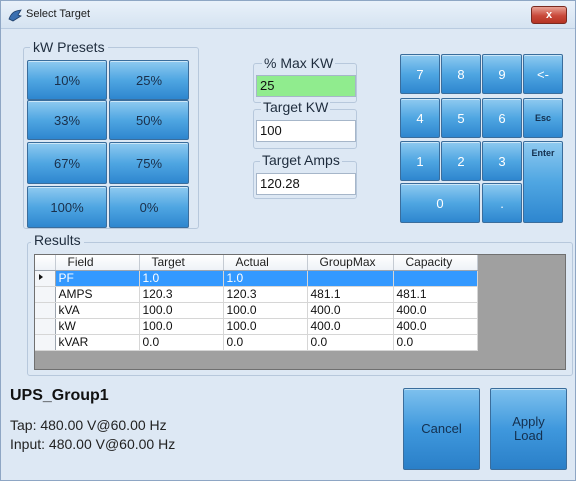  What do you see at coordinates (306, 184) in the screenshot?
I see `target-amps-input: 120.28` at bounding box center [306, 184].